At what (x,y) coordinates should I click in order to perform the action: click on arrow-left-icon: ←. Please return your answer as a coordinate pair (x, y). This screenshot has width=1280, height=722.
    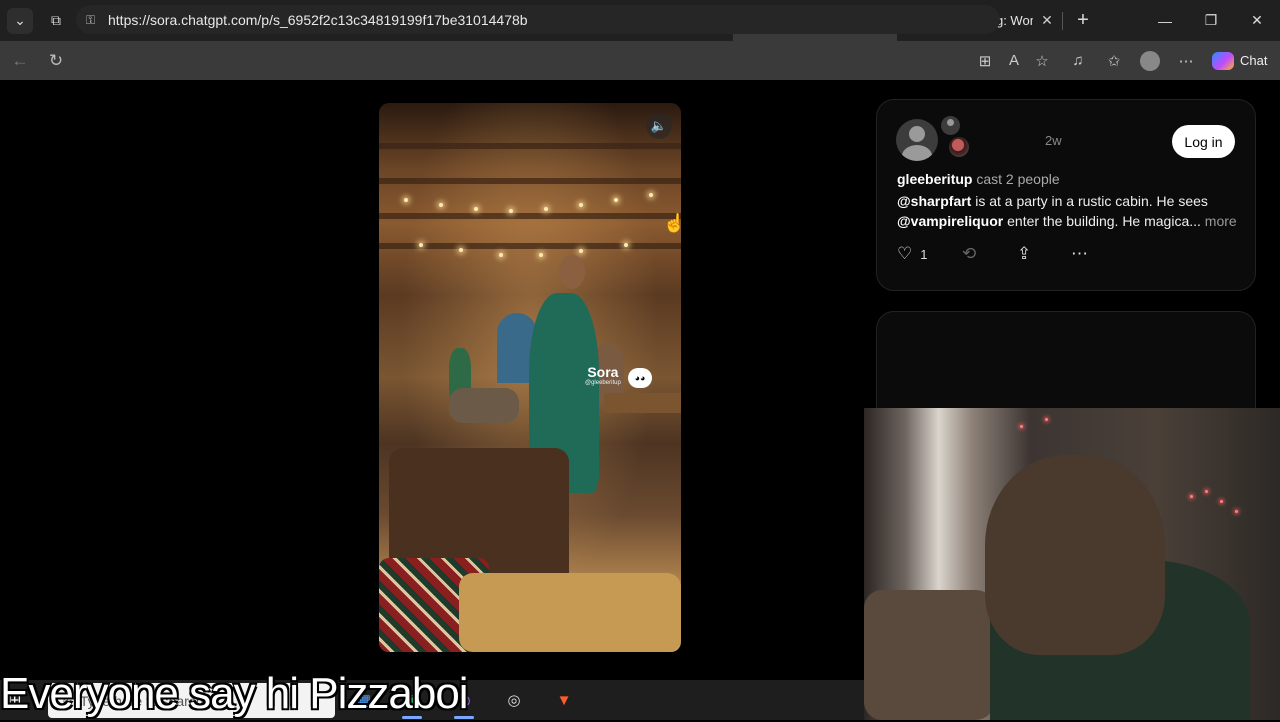
    Looking at the image, I should click on (20, 60).